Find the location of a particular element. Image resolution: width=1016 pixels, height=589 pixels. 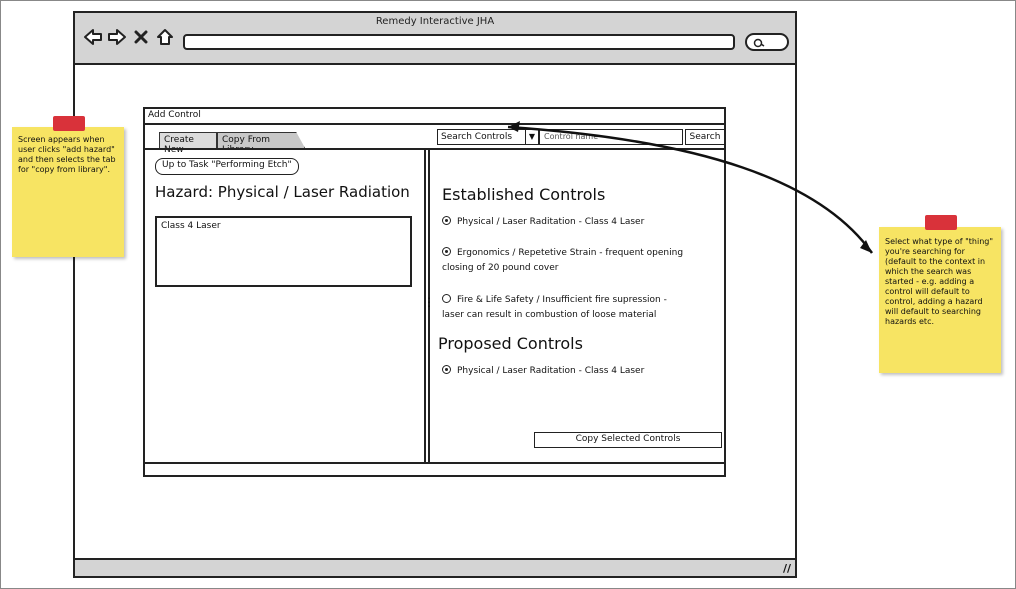

control-name-input: Control name is located at coordinates (611, 137).